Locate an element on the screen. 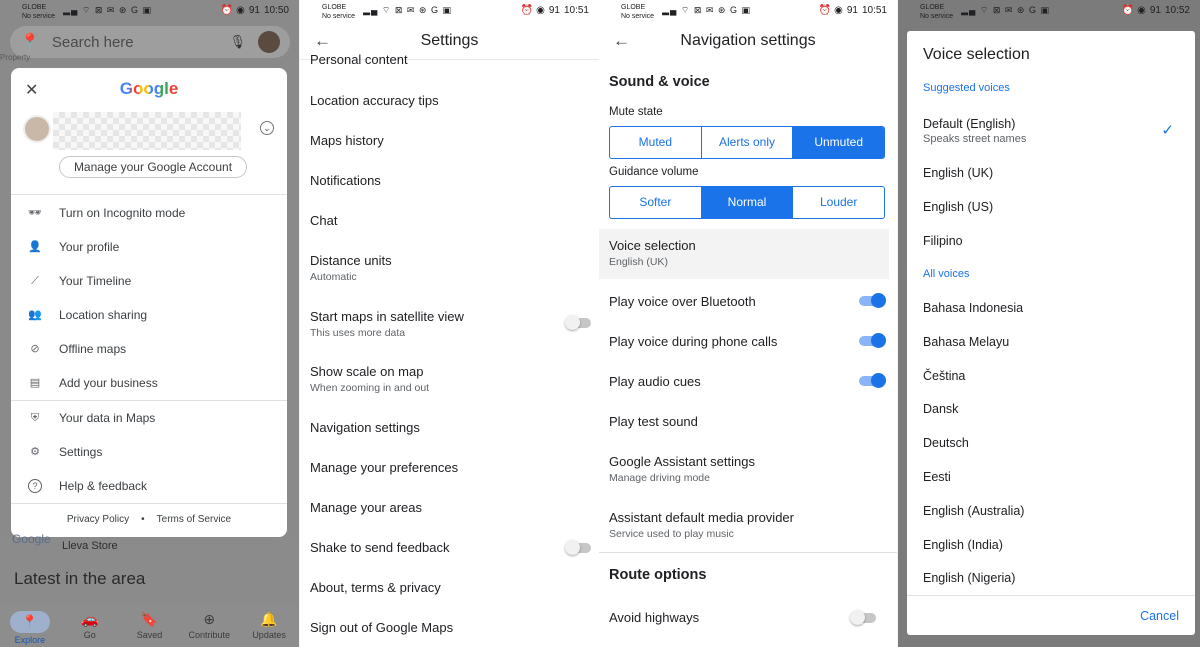  terms-of-service-link: Terms of Service is located at coordinates (194, 519).